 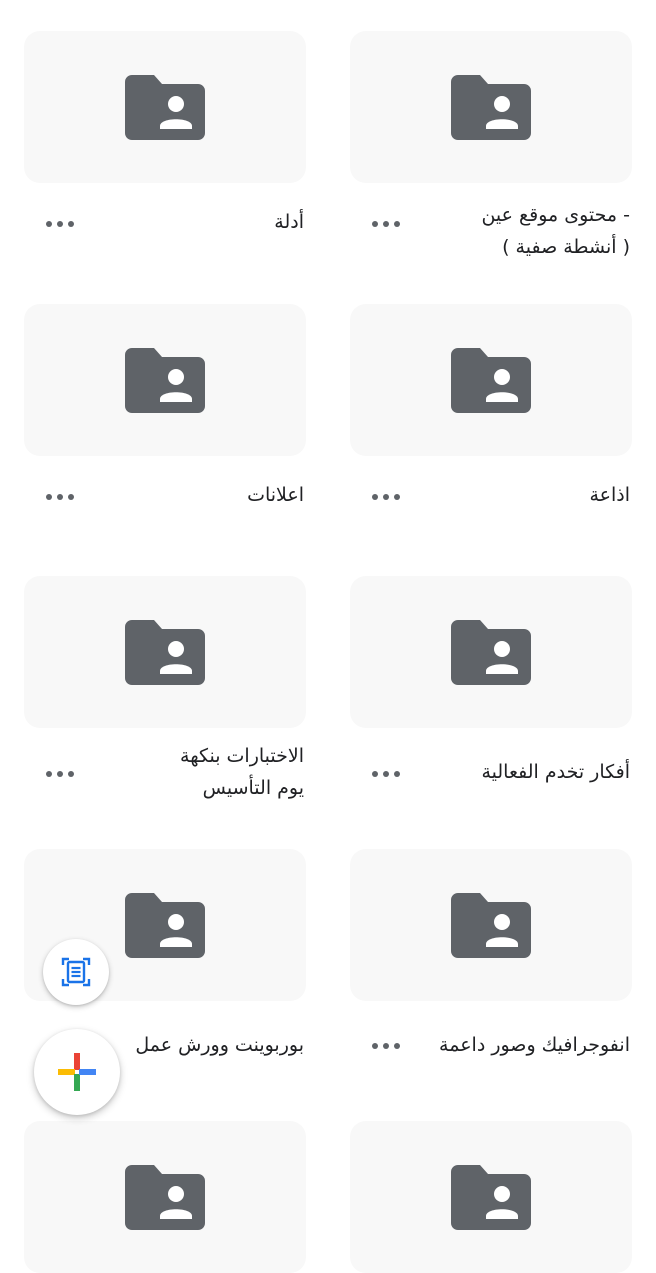 I want to click on folder-name: الاختبارات بنكهة يوم التأسيس, so click(x=242, y=772).